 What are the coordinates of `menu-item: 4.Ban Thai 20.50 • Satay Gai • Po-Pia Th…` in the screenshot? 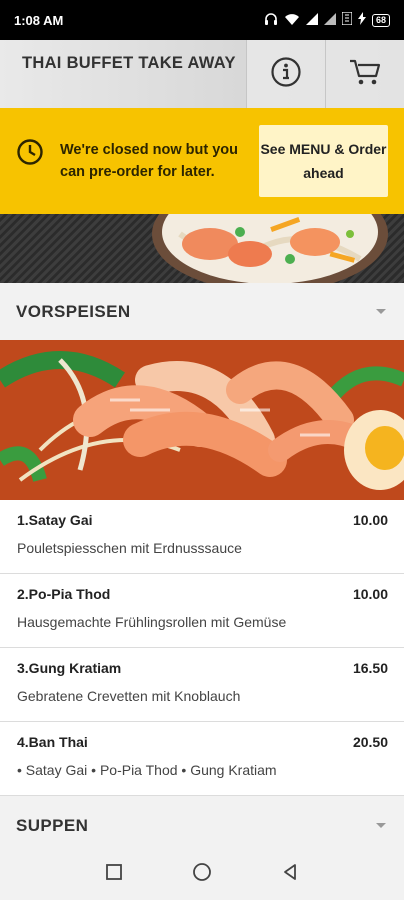 It's located at (202, 759).